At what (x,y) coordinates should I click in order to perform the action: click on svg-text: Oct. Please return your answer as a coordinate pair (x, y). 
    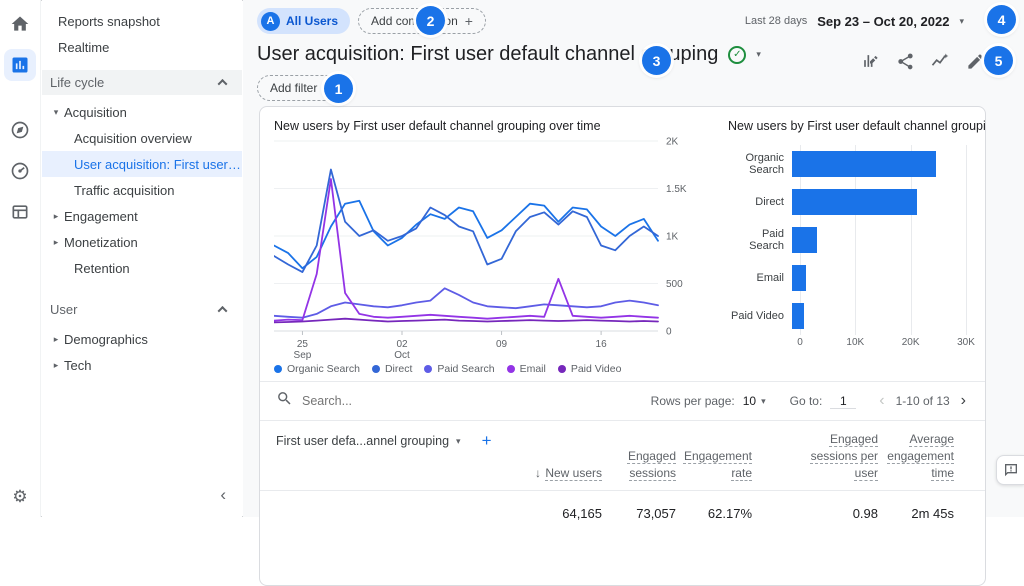
    Looking at the image, I should click on (402, 355).